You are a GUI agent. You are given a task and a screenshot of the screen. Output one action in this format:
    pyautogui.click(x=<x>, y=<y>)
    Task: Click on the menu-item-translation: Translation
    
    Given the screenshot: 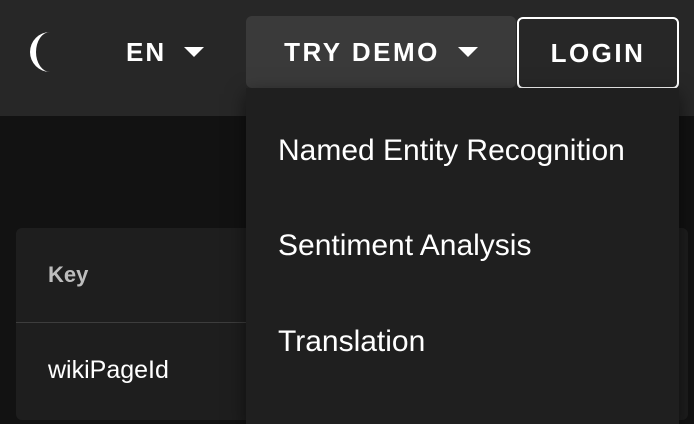 What is the action you would take?
    pyautogui.click(x=351, y=342)
    